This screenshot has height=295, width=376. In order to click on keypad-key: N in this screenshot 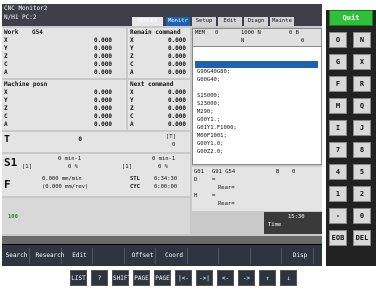, I will do `click(362, 40)`.